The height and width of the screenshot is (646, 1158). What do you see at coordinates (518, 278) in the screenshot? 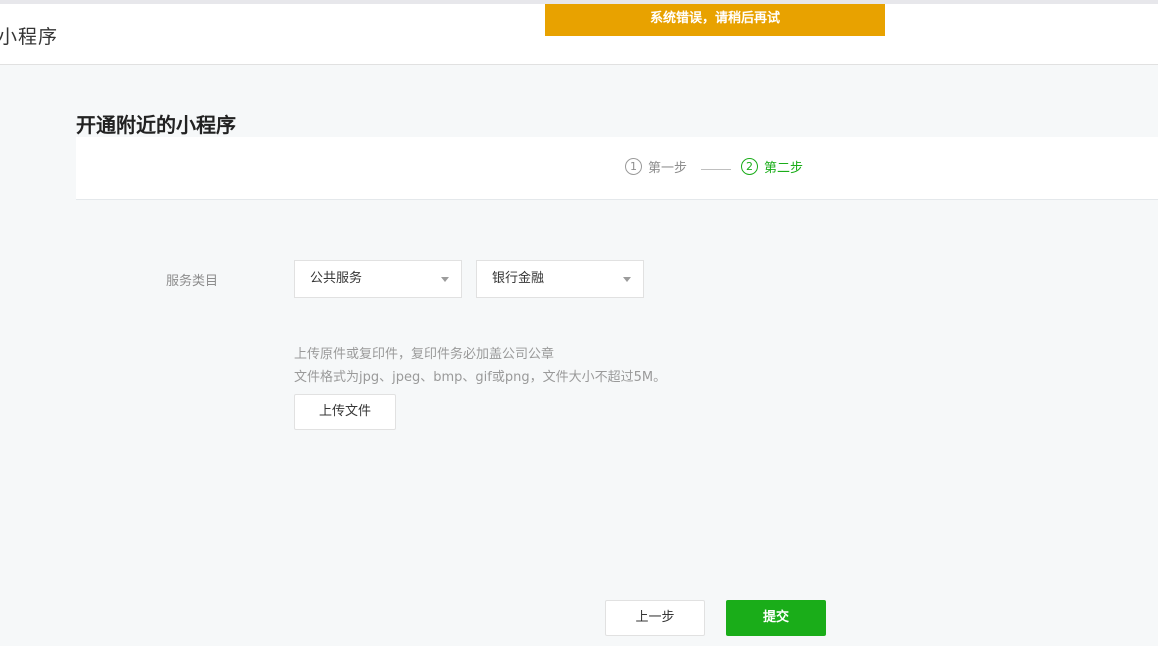
I see `category-secondary-value: 银行金融` at bounding box center [518, 278].